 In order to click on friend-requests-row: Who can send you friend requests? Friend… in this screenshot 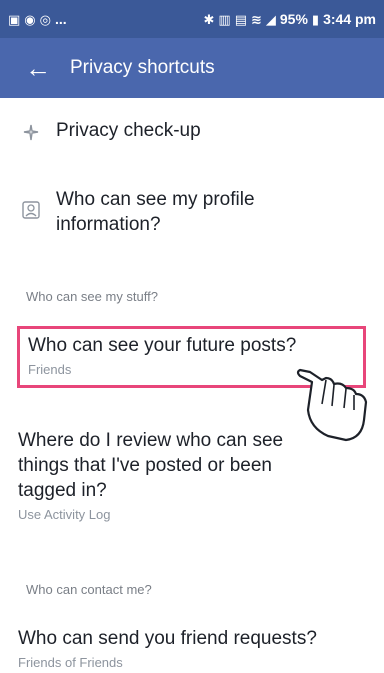, I will do `click(192, 649)`.